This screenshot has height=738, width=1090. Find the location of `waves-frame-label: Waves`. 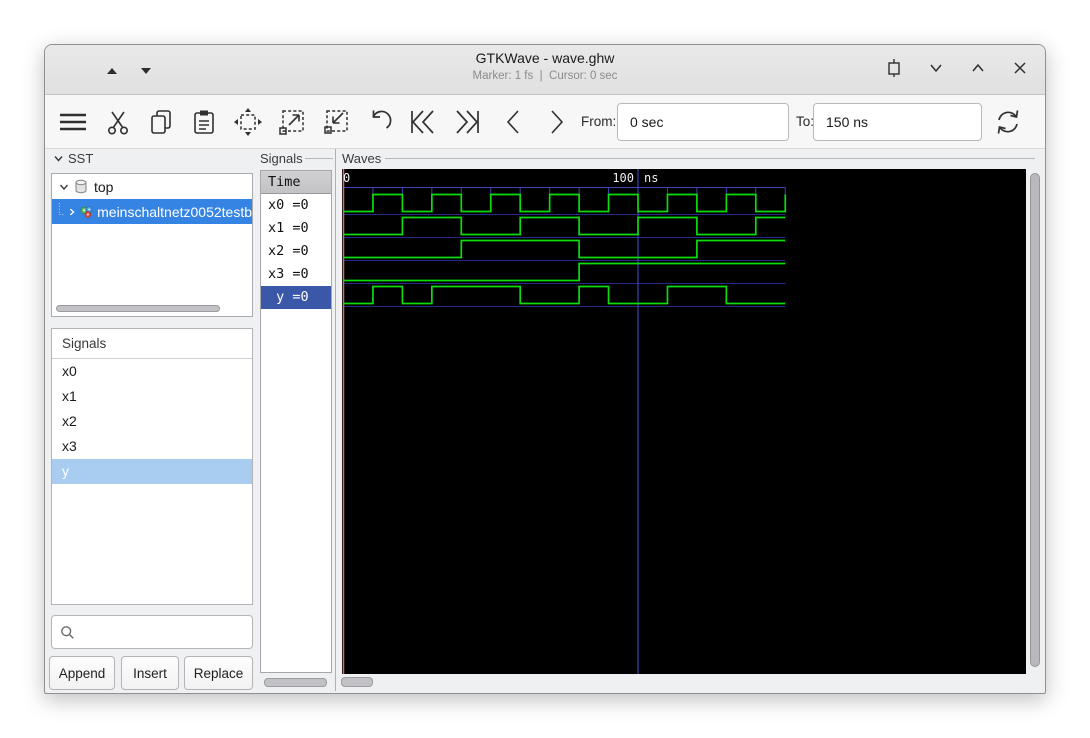

waves-frame-label: Waves is located at coordinates (362, 158).